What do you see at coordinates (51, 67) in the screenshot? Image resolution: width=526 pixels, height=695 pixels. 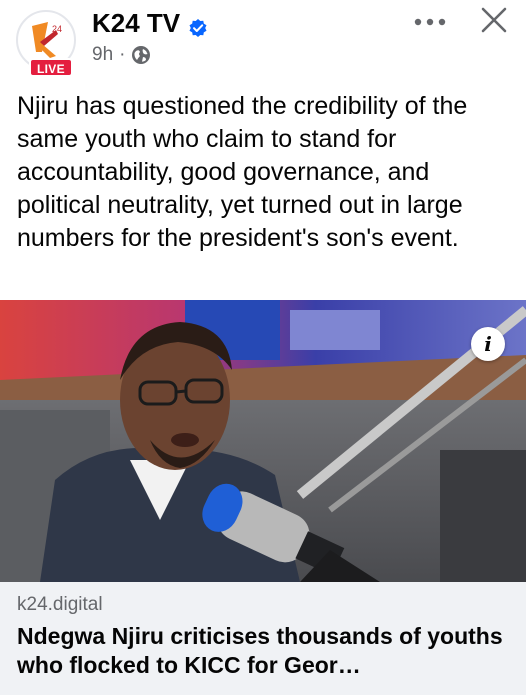 I see `live-badge: LIVE` at bounding box center [51, 67].